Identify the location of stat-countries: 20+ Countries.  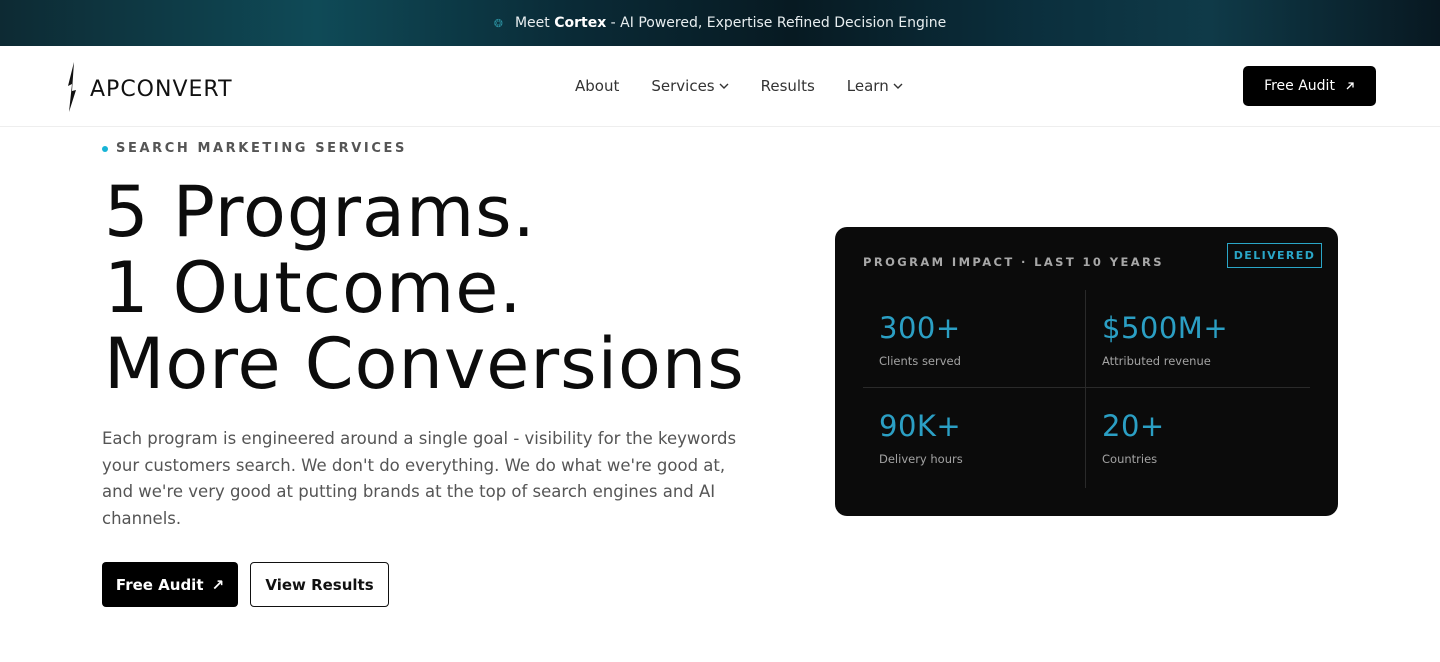
(1198, 438).